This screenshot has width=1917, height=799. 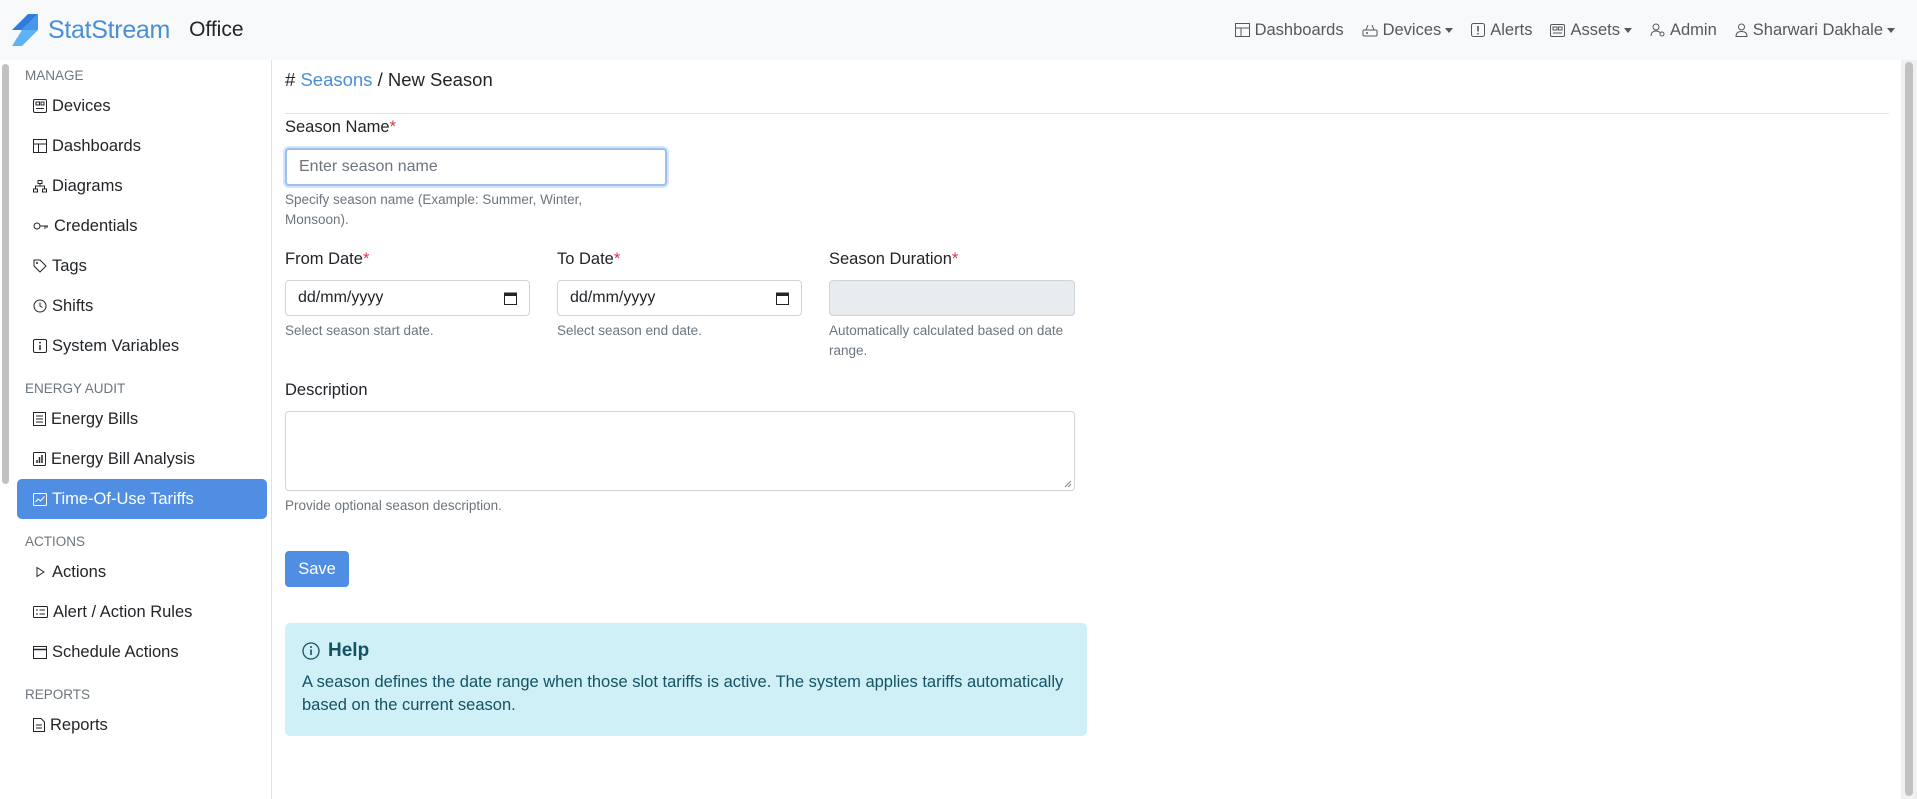 I want to click on sidebar-item-time-of-use-tariffs: Time-Of-Use Tariffs, so click(x=142, y=499).